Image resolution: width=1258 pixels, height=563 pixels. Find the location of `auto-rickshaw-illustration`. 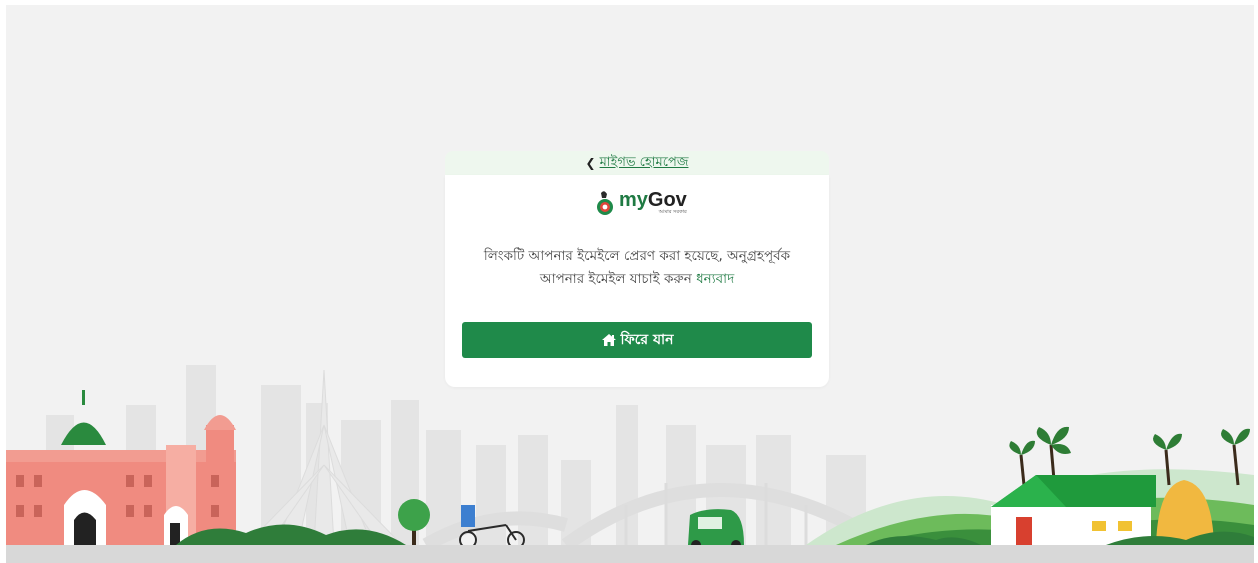

auto-rickshaw-illustration is located at coordinates (716, 527).